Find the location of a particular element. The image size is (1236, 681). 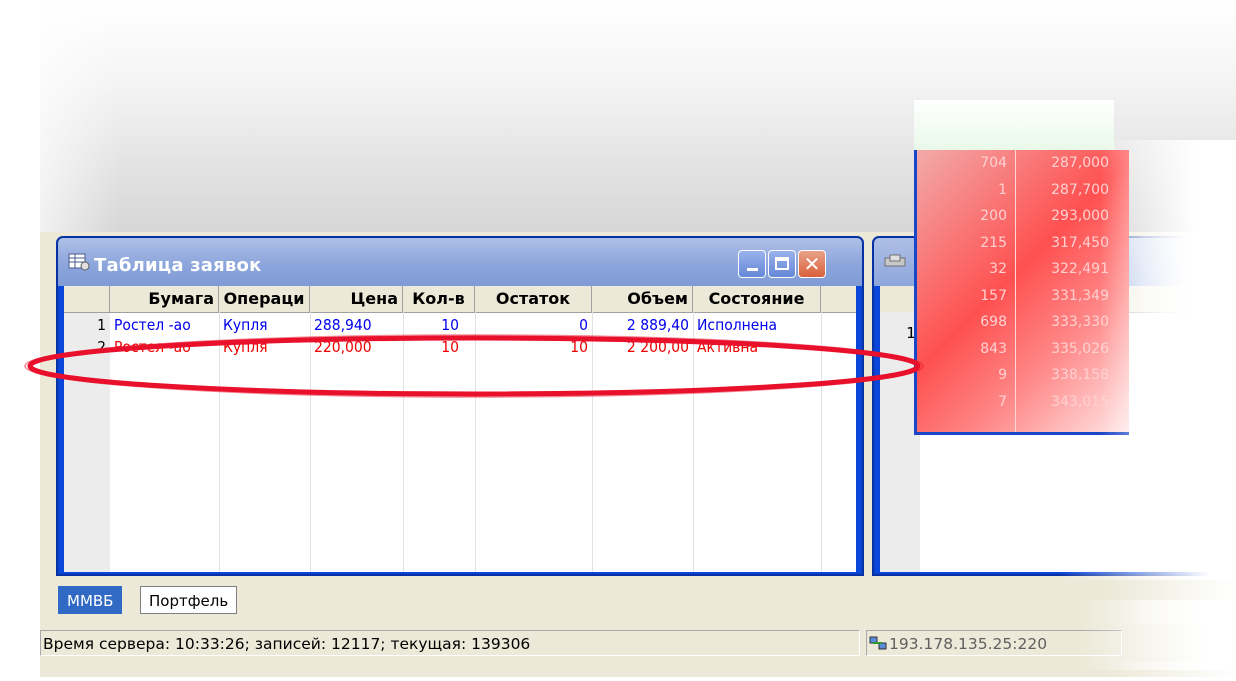

handshake-icon is located at coordinates (895, 260).